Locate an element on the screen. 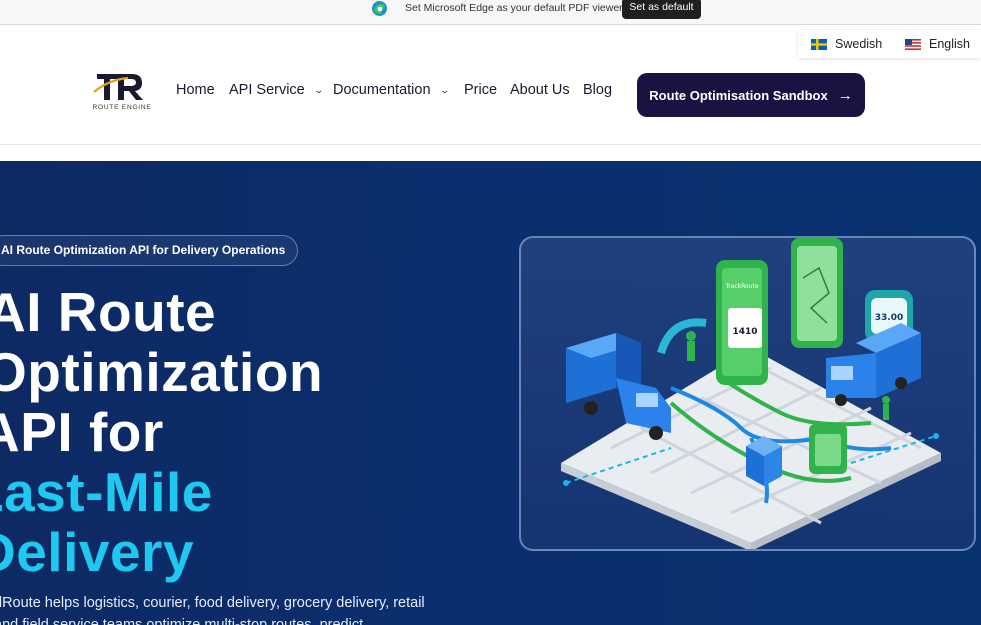  header-divider is located at coordinates (490, 144).